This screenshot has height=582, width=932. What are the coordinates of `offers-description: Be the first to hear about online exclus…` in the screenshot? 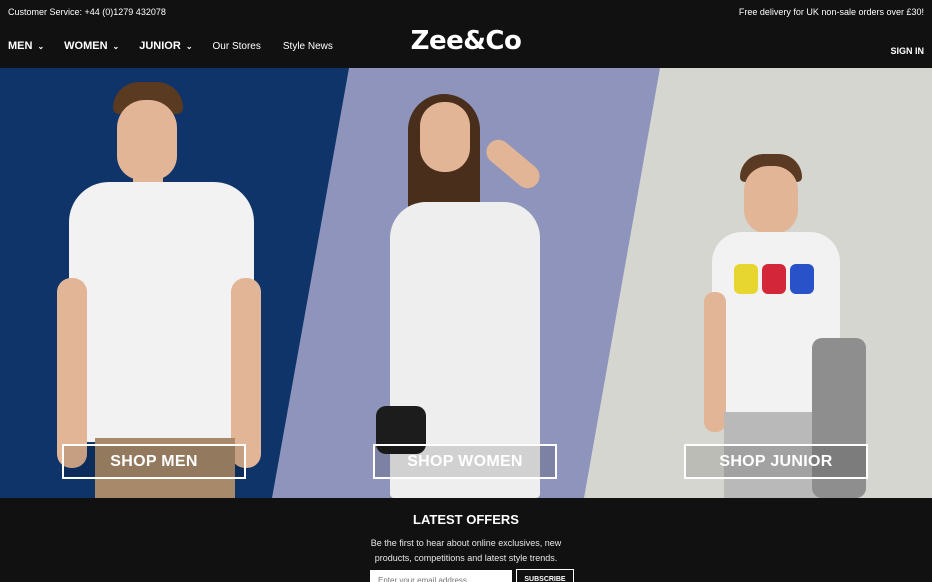 It's located at (466, 550).